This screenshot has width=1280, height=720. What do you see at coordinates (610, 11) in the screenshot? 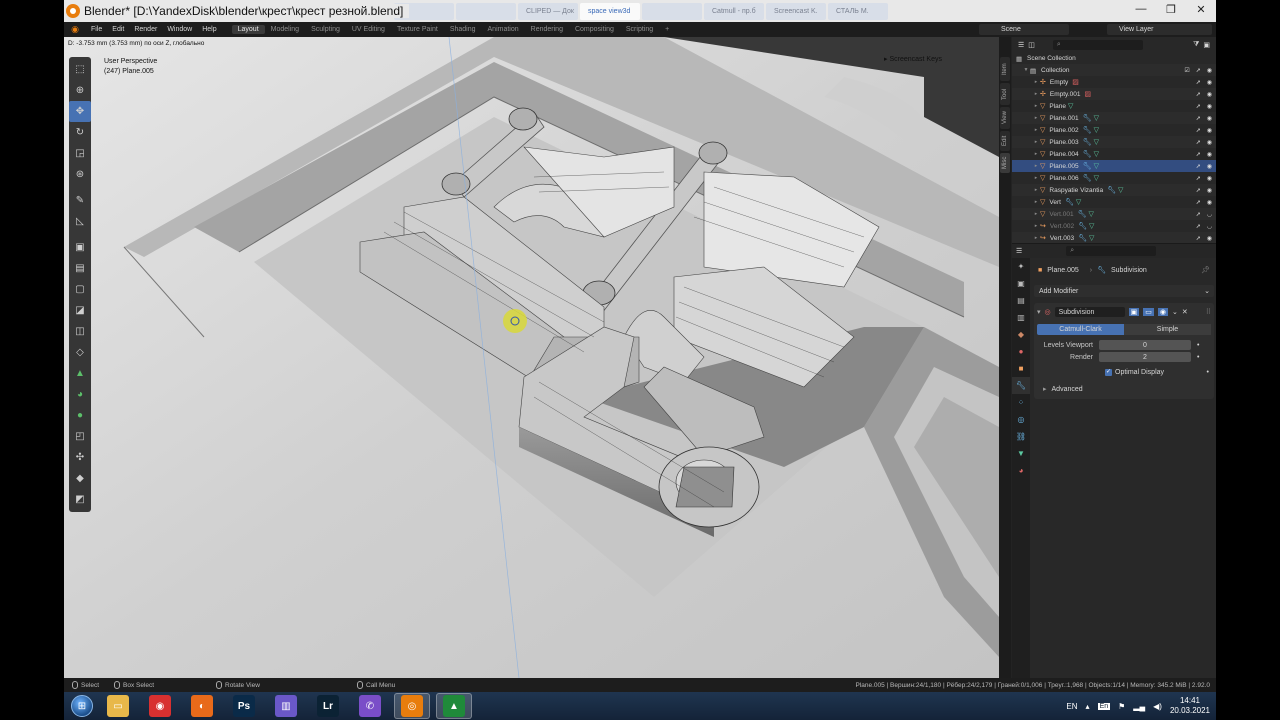
I see `bg-tab: space view3d` at bounding box center [610, 11].